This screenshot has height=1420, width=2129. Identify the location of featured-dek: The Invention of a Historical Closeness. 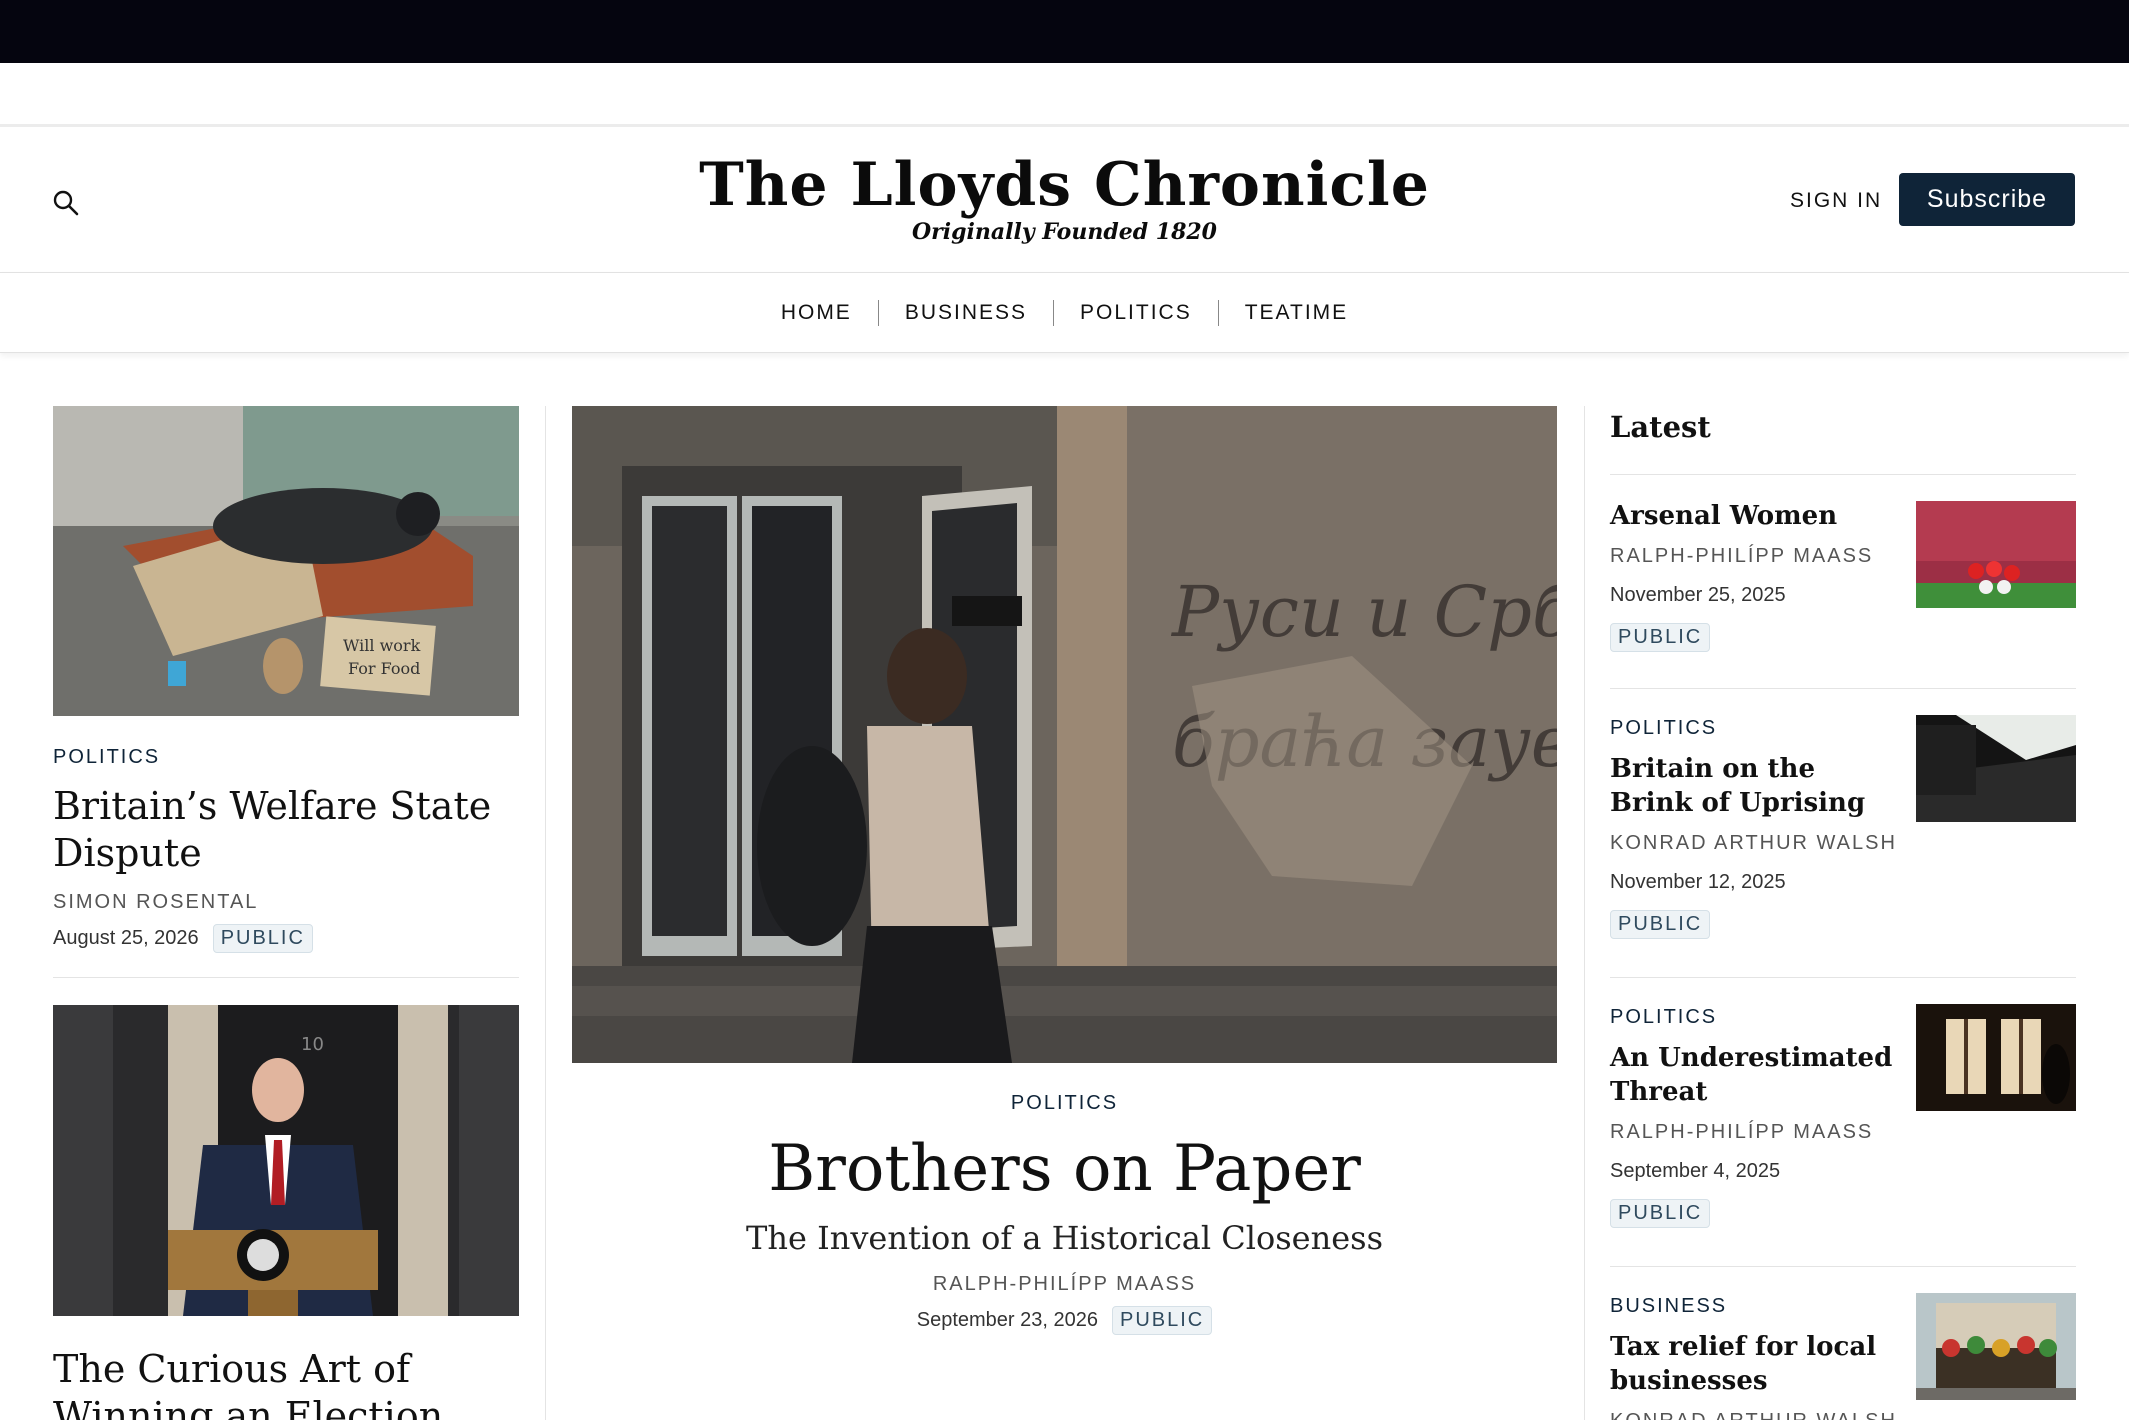
(1064, 1238).